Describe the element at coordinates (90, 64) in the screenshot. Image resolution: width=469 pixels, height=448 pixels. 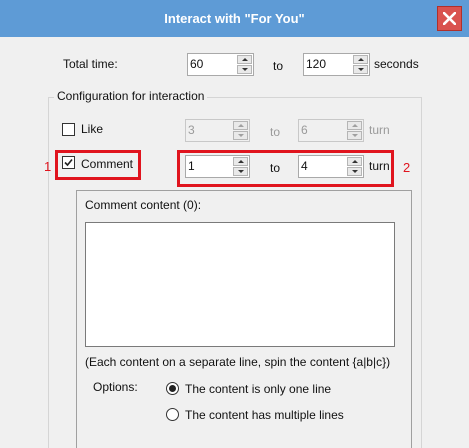
I see `total-time-label: Total time:` at that location.